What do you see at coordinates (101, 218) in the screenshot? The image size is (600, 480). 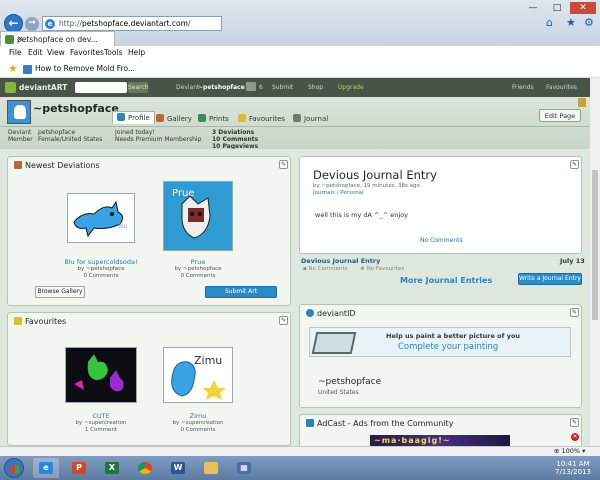 I see `deviation-thumb-blu: Blu` at bounding box center [101, 218].